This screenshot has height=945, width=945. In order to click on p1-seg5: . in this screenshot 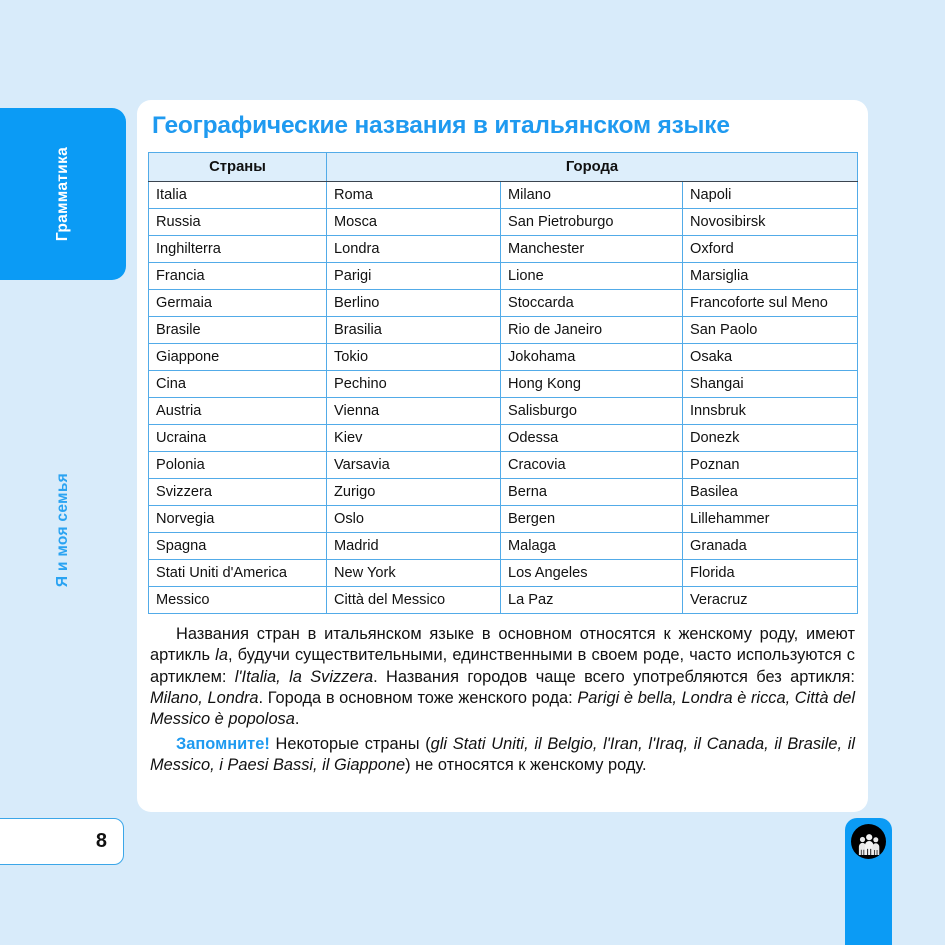, I will do `click(297, 719)`.